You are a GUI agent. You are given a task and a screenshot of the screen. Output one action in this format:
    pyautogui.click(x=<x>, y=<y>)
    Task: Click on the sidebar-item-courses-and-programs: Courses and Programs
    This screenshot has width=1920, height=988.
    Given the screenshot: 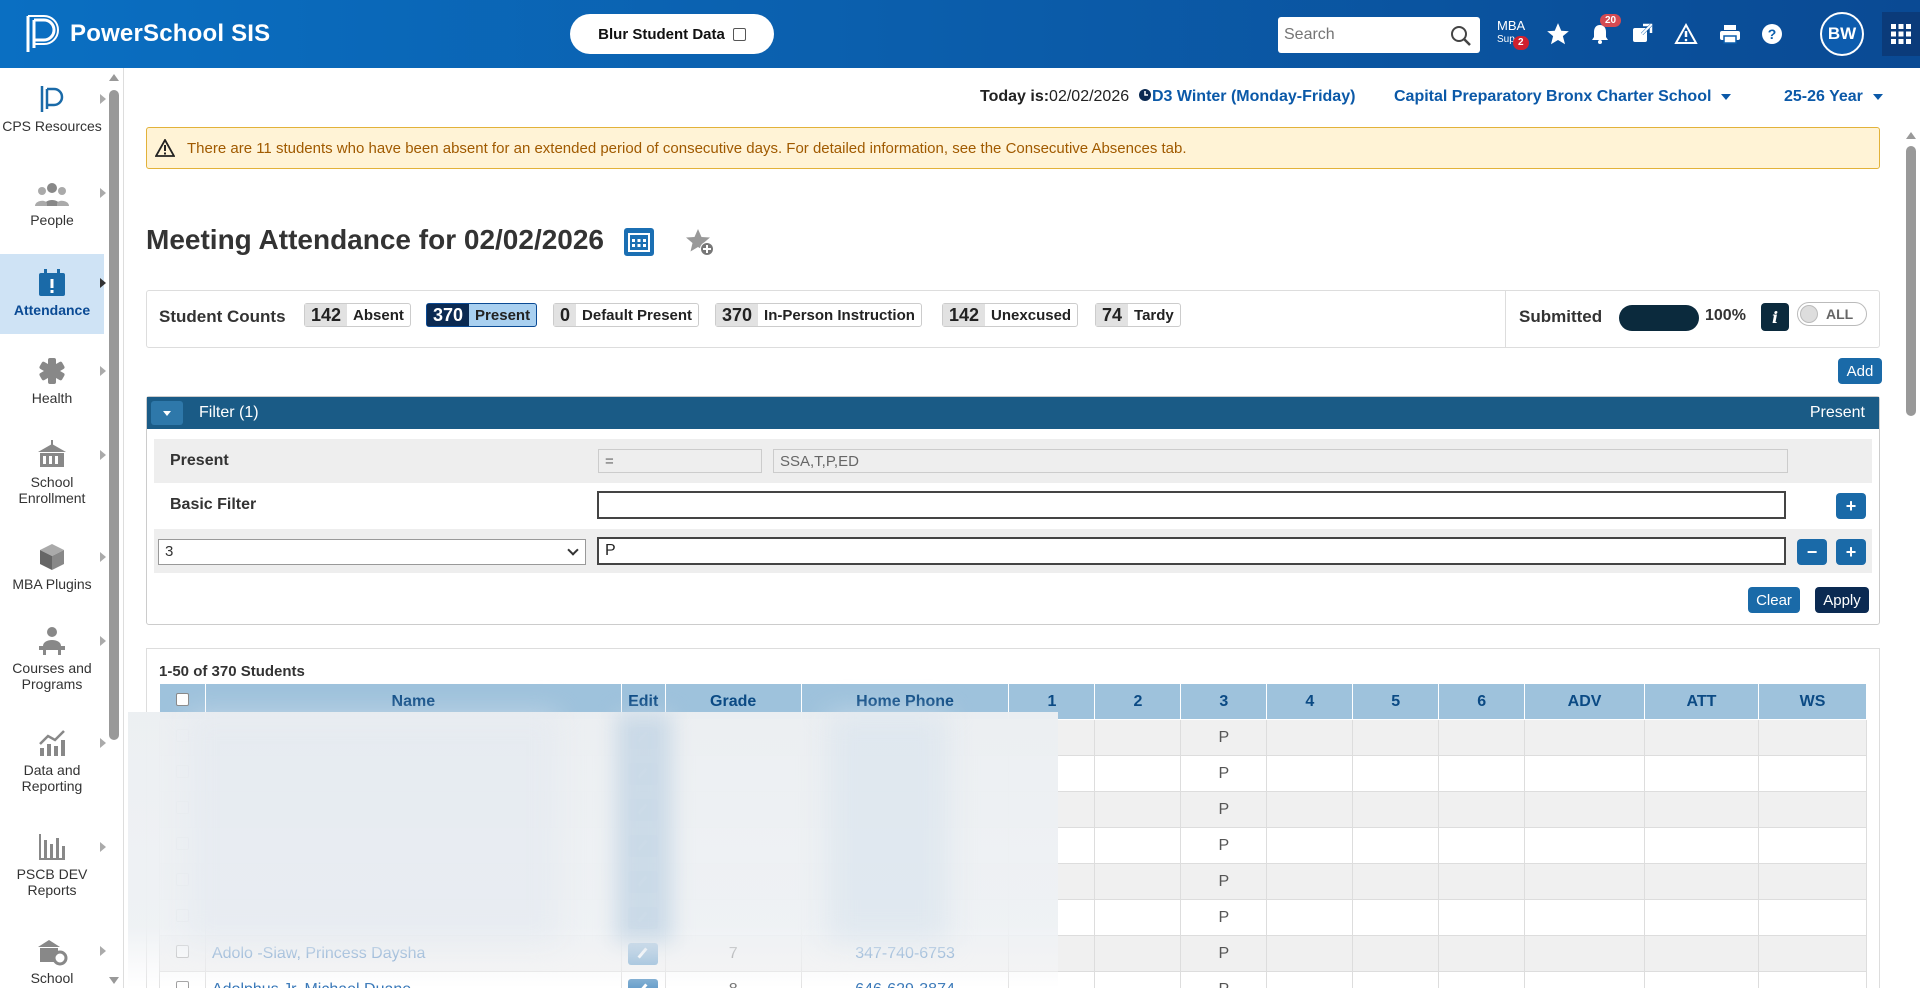 What is the action you would take?
    pyautogui.click(x=53, y=665)
    